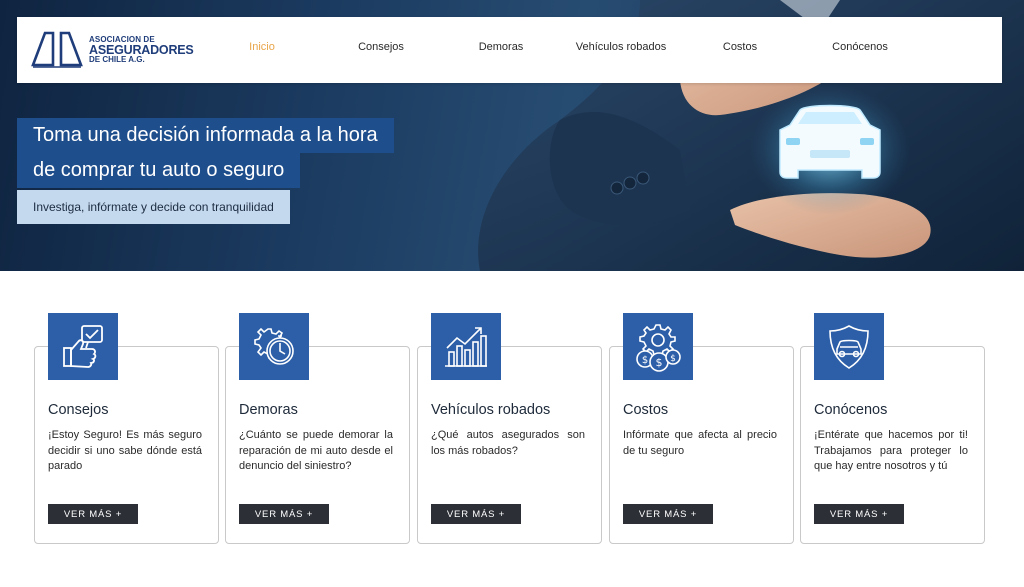 The image size is (1024, 587). Describe the element at coordinates (205, 135) in the screenshot. I see `hero-headline-line-1: Toma una decisión informada a la hora` at that location.